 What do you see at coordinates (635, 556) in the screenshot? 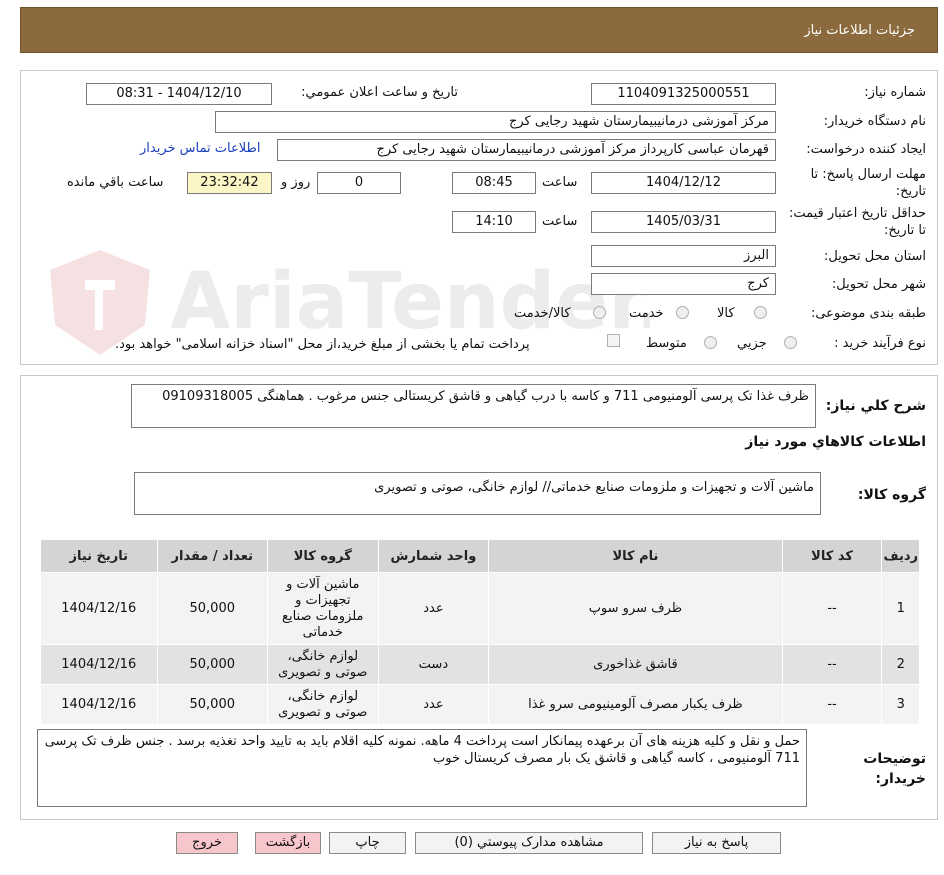
I see `col-name-header: نام کالا` at bounding box center [635, 556].